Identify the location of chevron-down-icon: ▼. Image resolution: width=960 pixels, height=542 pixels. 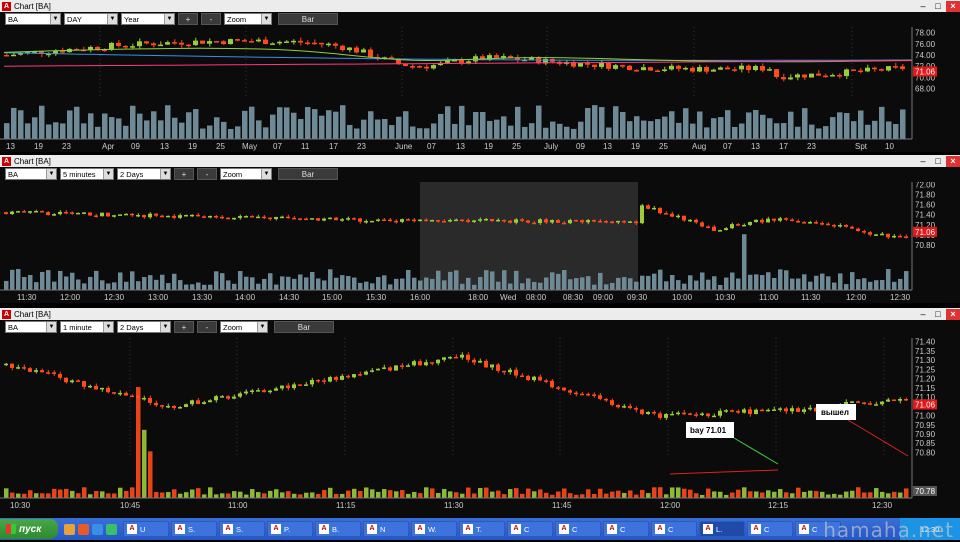
(108, 174).